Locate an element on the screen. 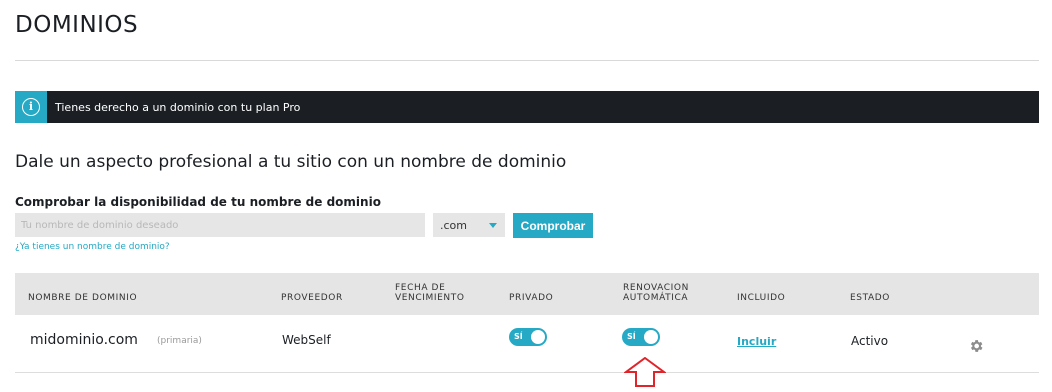 The height and width of the screenshot is (392, 1052). header-expiry-line1: FECHA DE is located at coordinates (420, 288).